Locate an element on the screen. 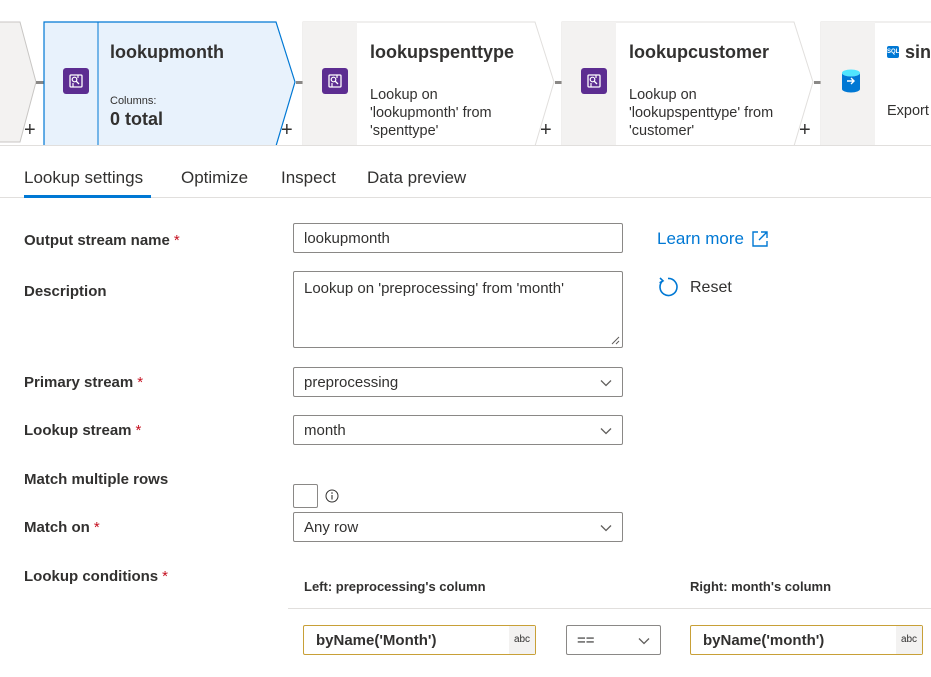 Image resolution: width=931 pixels, height=677 pixels. left-column-header: Left: preprocessing's column is located at coordinates (395, 586).